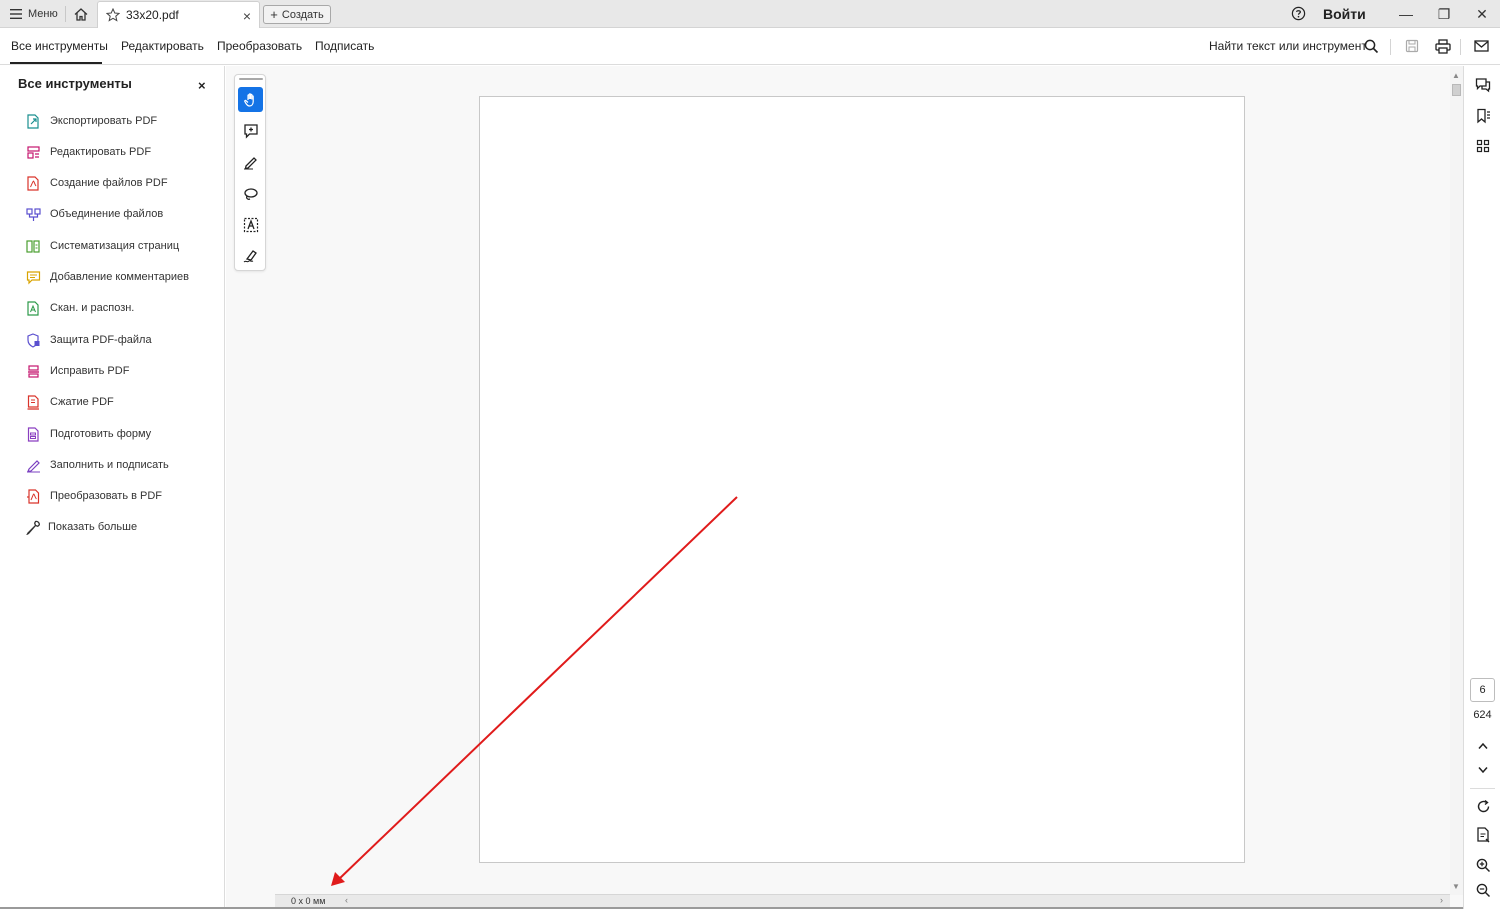 The width and height of the screenshot is (1500, 909). What do you see at coordinates (259, 46) in the screenshot?
I see `tab-convert: Преобразовать` at bounding box center [259, 46].